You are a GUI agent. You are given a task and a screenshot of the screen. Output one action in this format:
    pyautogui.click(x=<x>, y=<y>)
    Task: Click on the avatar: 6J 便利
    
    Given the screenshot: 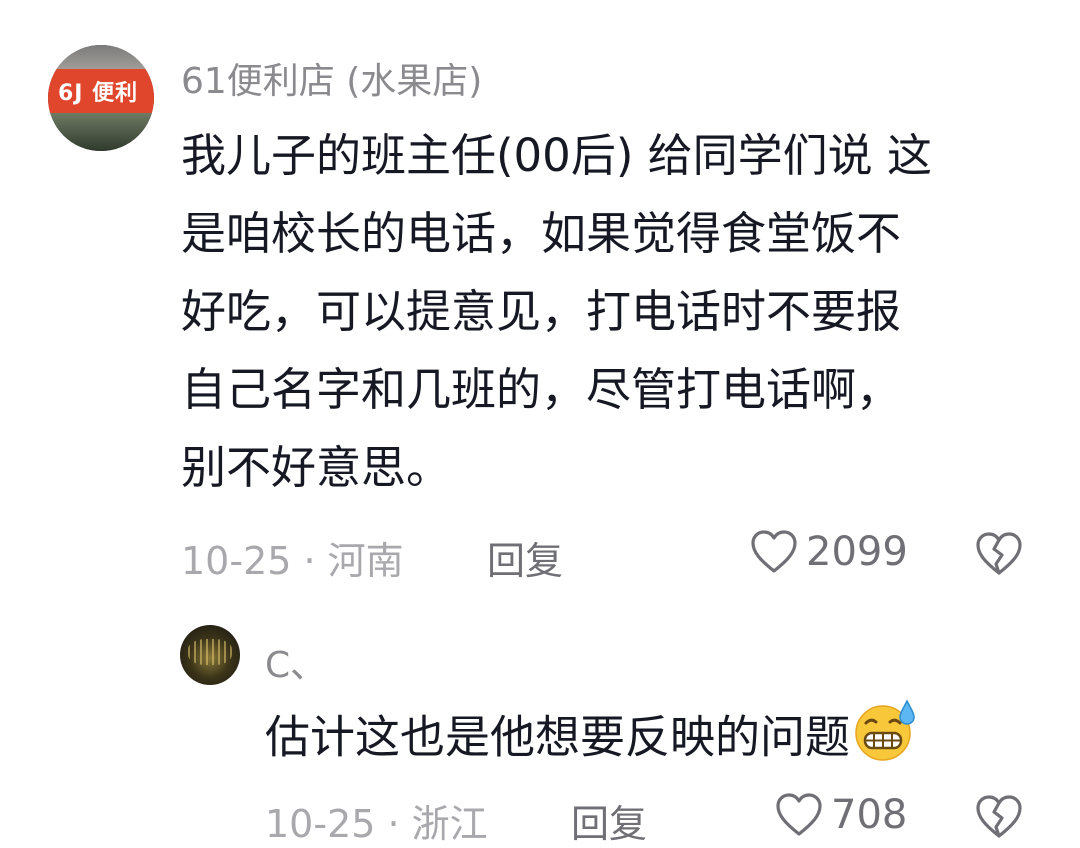 What is the action you would take?
    pyautogui.click(x=101, y=98)
    